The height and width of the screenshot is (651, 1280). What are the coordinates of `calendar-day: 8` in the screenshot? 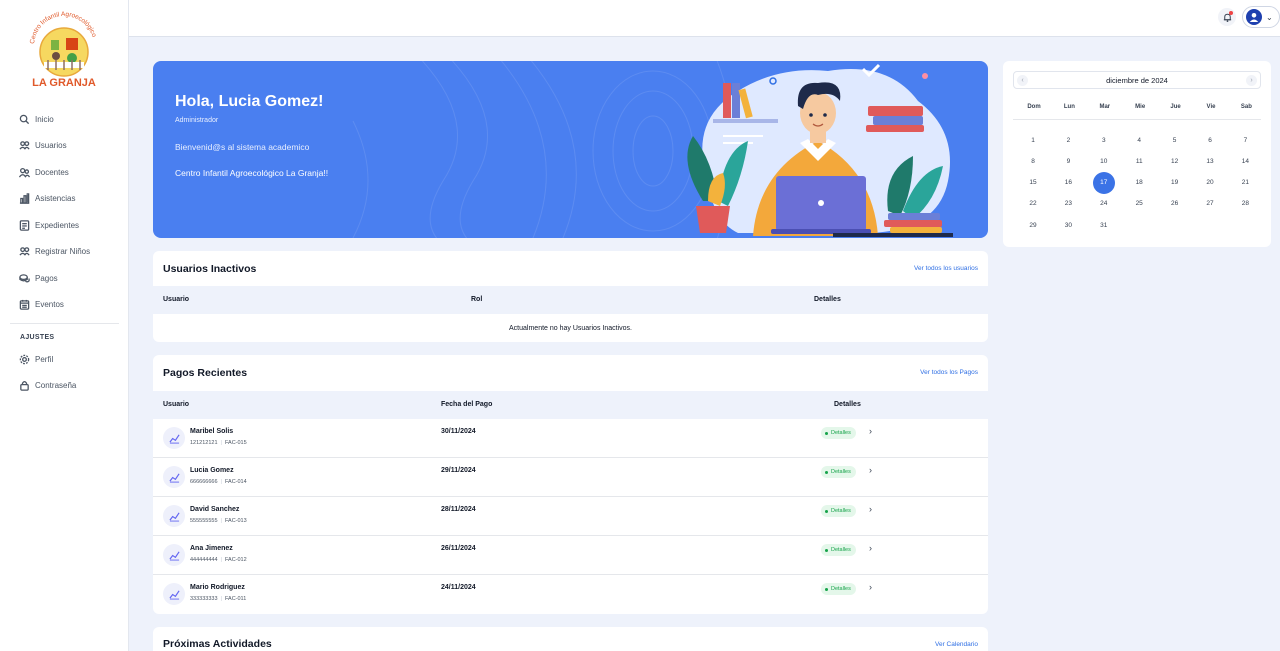 It's located at (1033, 161).